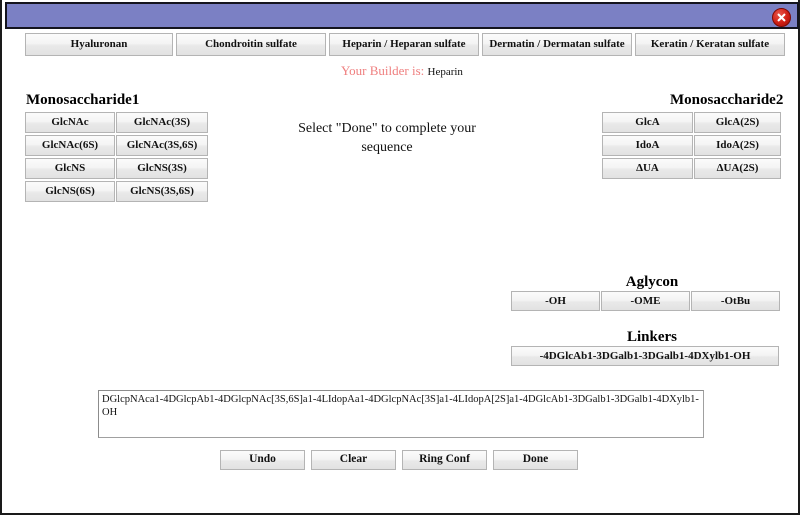  I want to click on sequence-input, so click(401, 414).